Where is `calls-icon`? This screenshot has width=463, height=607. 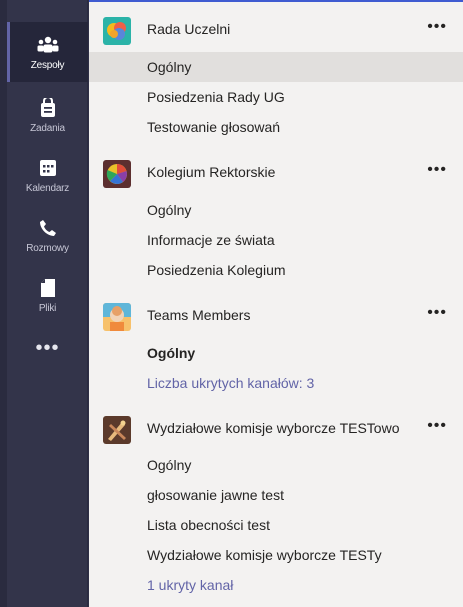 calls-icon is located at coordinates (48, 228).